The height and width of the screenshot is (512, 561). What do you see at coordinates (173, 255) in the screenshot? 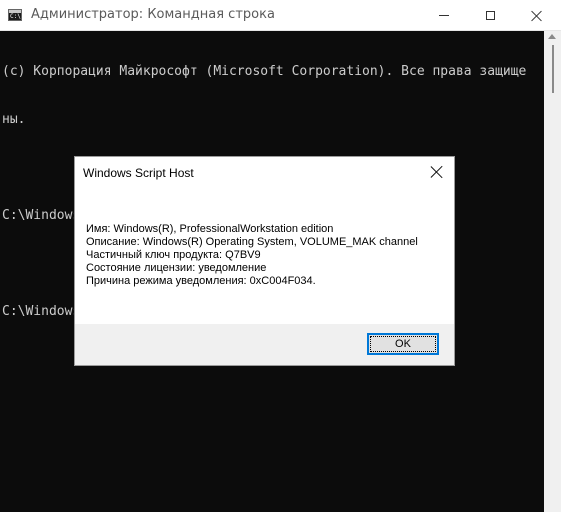
I see `partial-product-key-line: Частичный ключ продукта: Q7BV9` at bounding box center [173, 255].